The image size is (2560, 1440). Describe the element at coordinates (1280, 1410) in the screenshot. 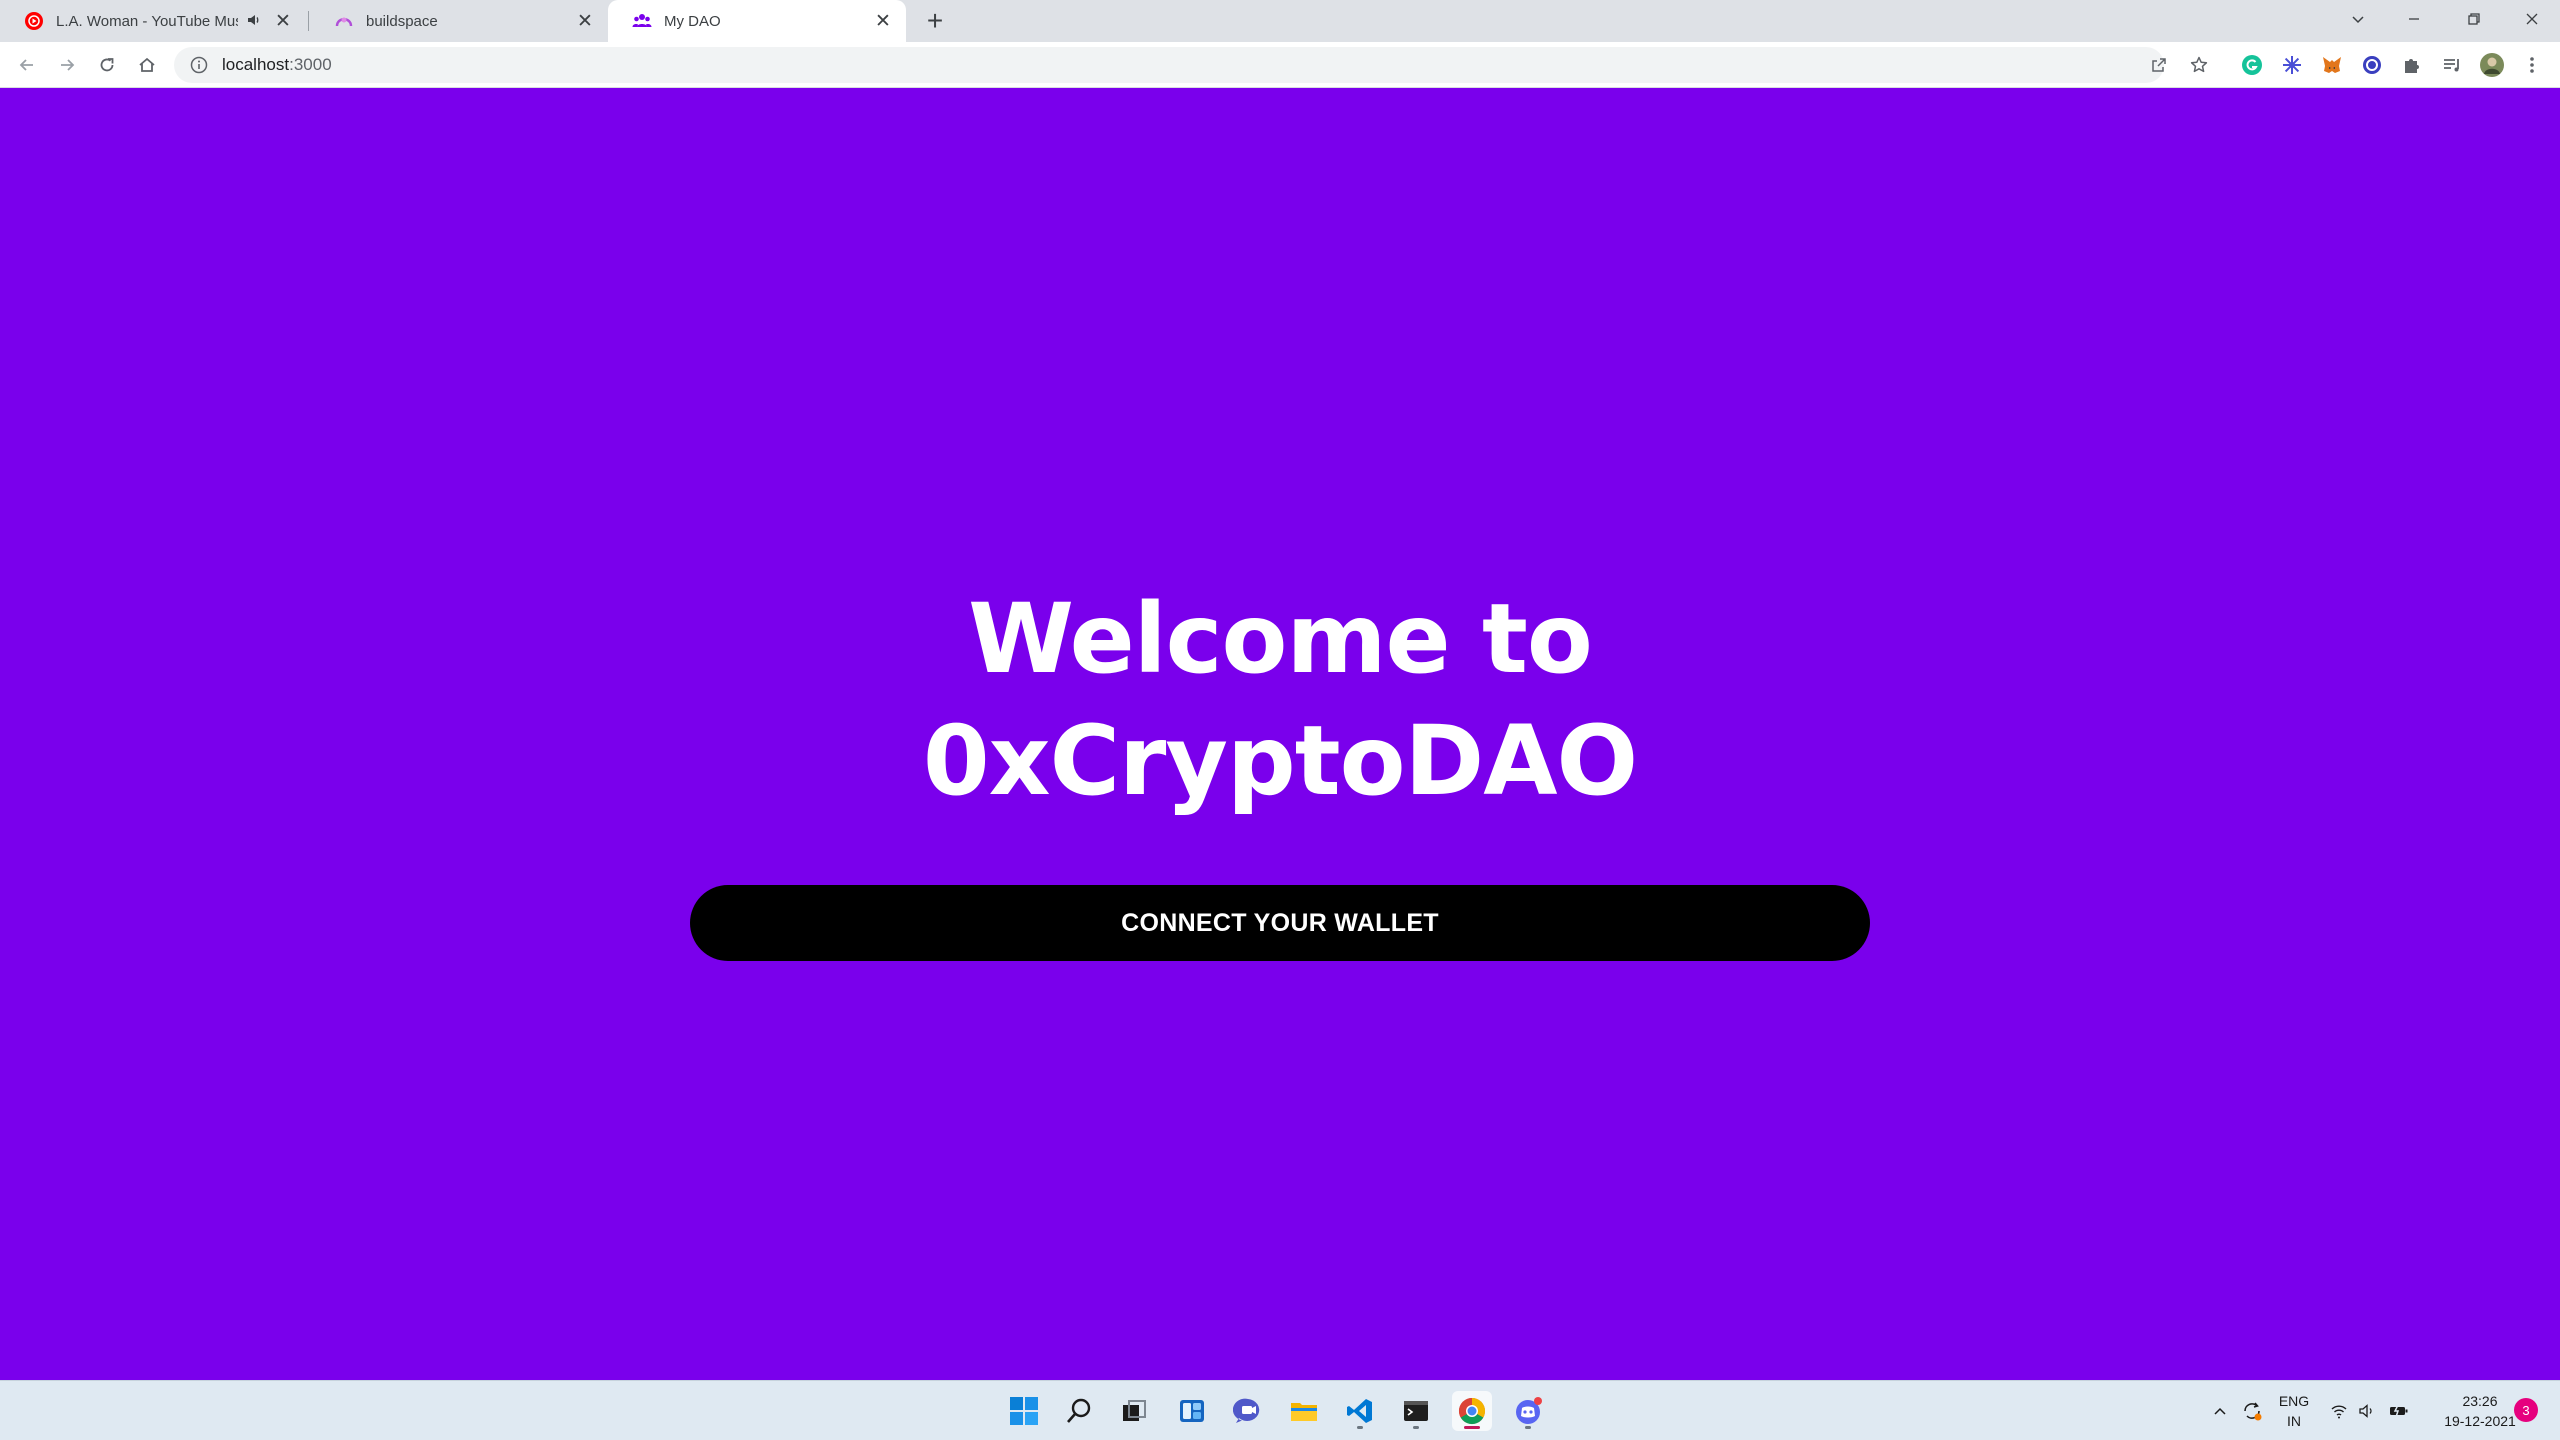

I see `windows-taskbar: ENG IN 23:26 19-12-2021 3` at that location.